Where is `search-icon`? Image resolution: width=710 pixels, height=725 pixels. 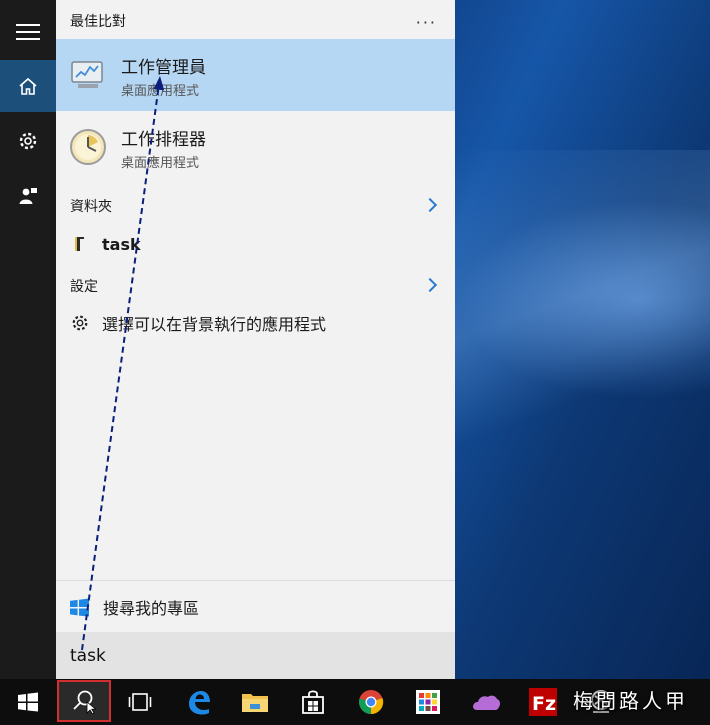
search-icon is located at coordinates (85, 702).